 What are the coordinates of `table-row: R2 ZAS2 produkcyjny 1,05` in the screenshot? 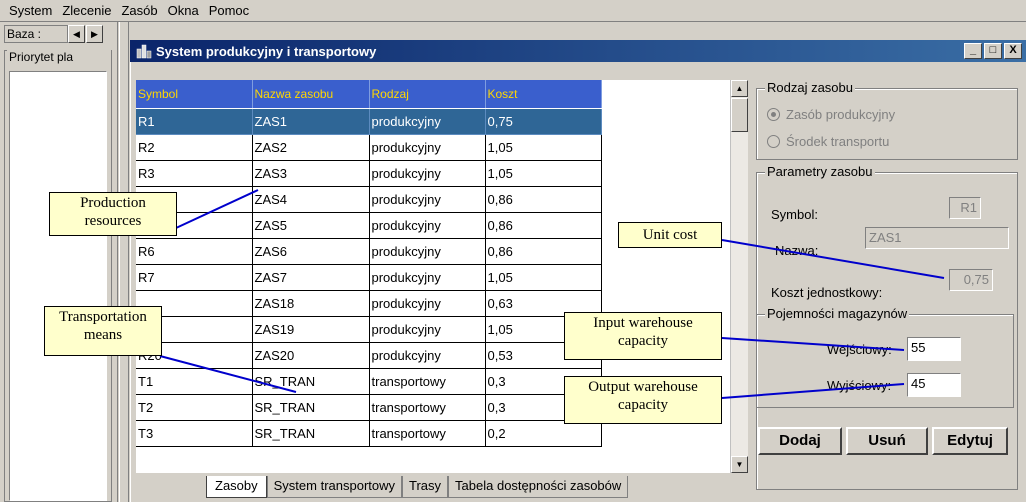 It's located at (369, 147).